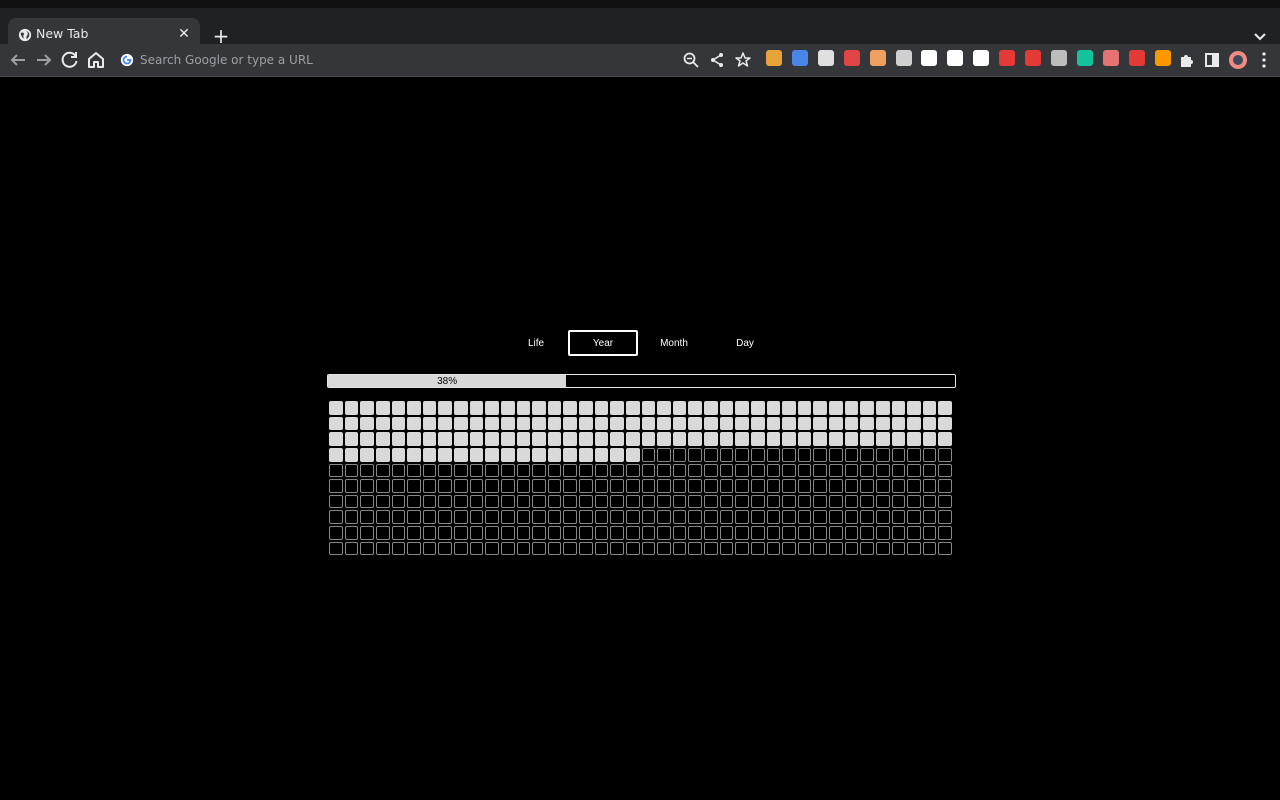 This screenshot has width=1280, height=800. Describe the element at coordinates (1110, 58) in the screenshot. I see `arc-extension-icon` at that location.